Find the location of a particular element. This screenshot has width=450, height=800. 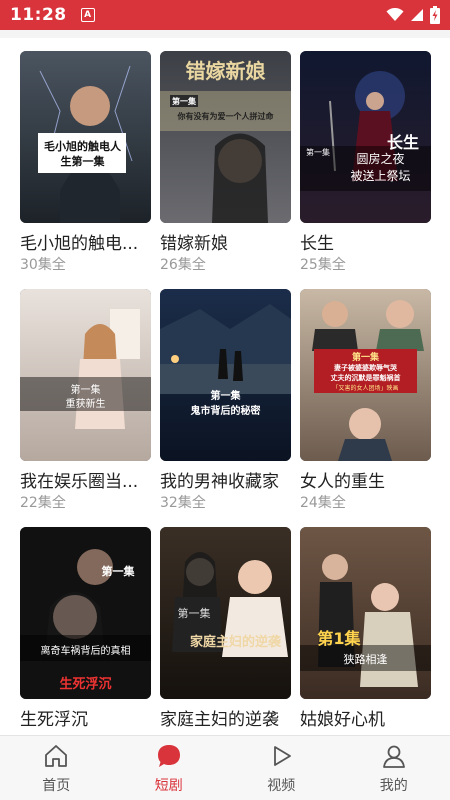

cover-subtitle: 妻子被婆婆欺辱气哭 is located at coordinates (365, 368).